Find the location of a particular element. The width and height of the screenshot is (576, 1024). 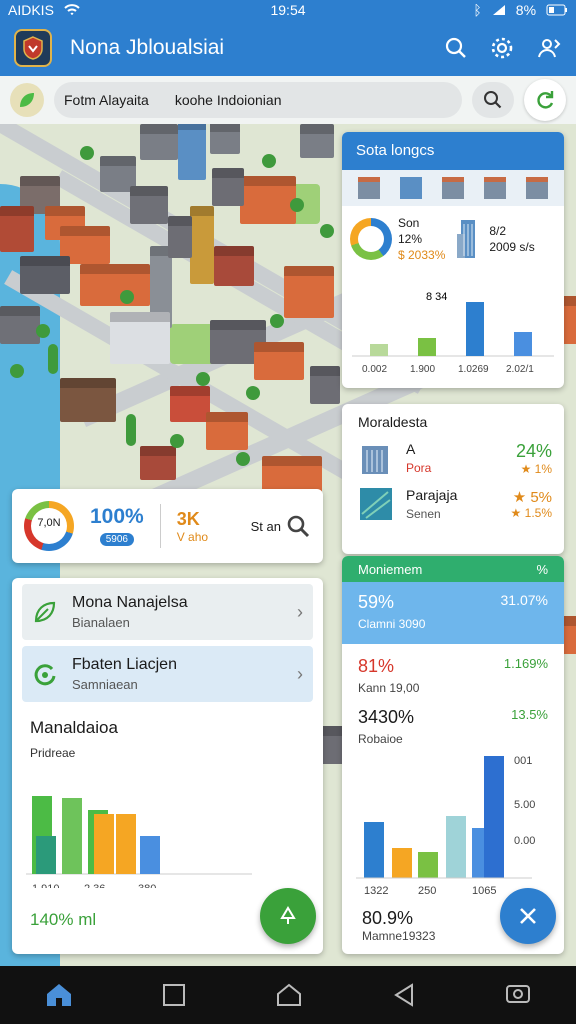

tower-thumb-icon is located at coordinates (411, 188).